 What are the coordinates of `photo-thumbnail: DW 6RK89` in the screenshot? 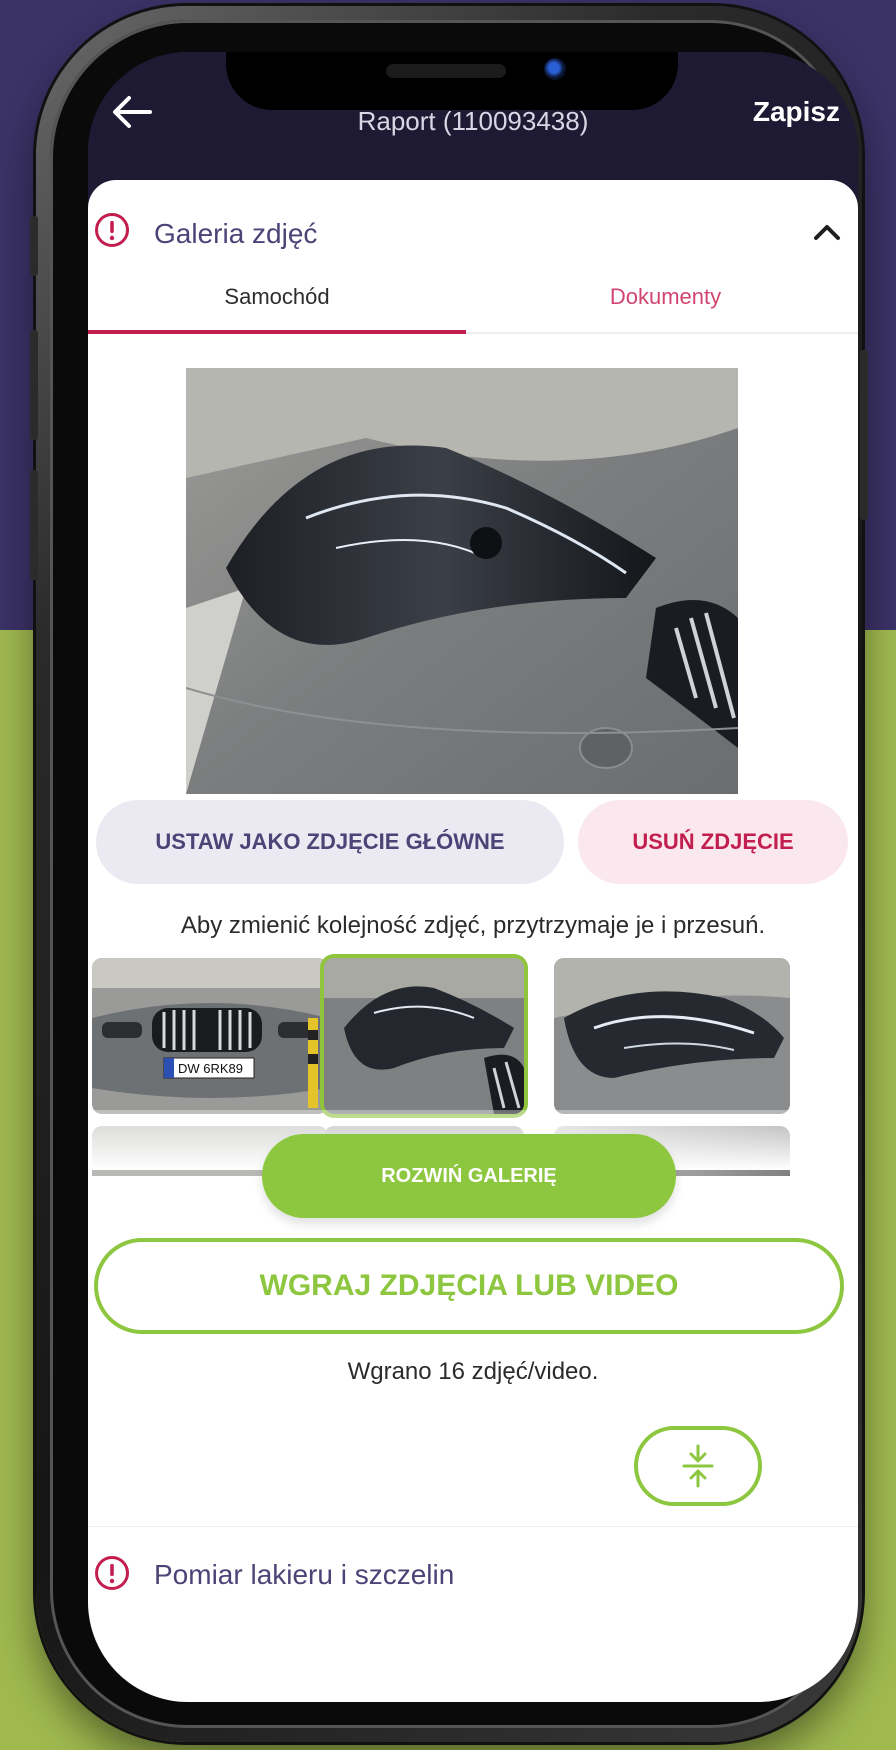 It's located at (210, 1036).